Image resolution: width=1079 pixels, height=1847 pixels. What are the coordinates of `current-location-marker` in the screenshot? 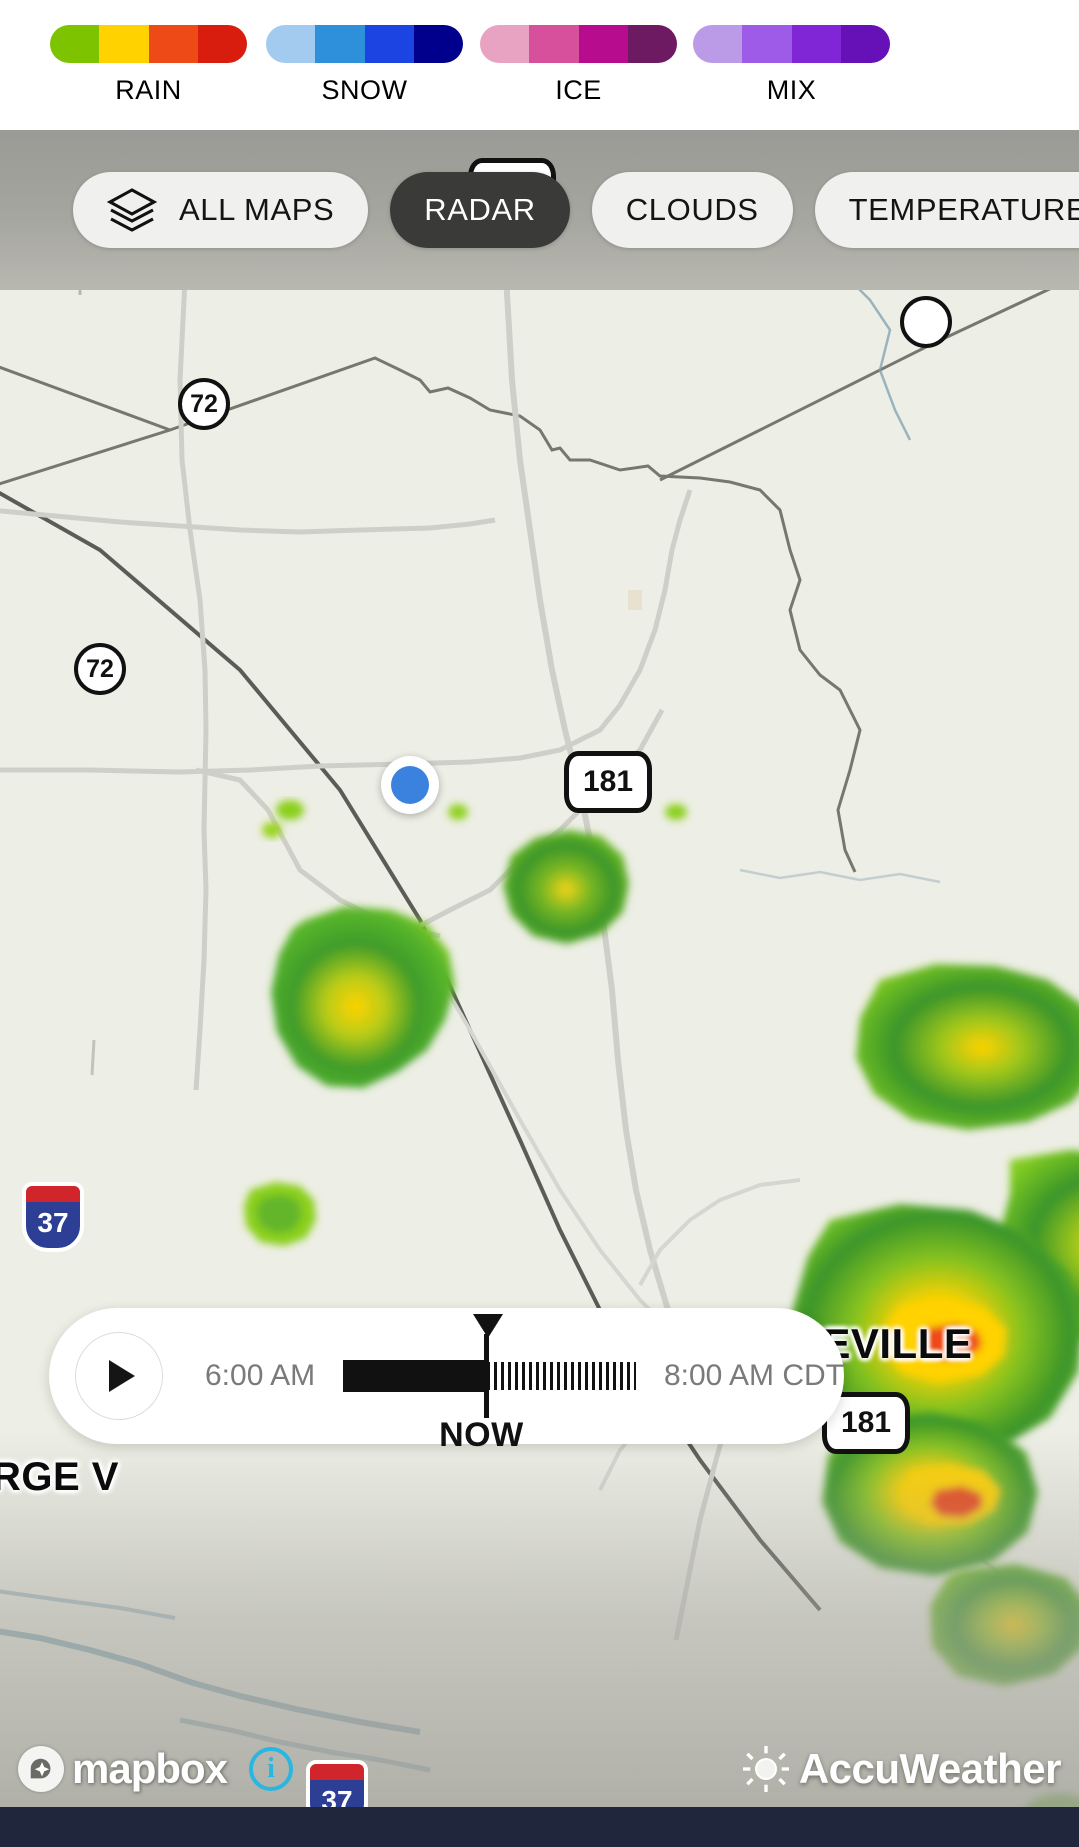 It's located at (410, 785).